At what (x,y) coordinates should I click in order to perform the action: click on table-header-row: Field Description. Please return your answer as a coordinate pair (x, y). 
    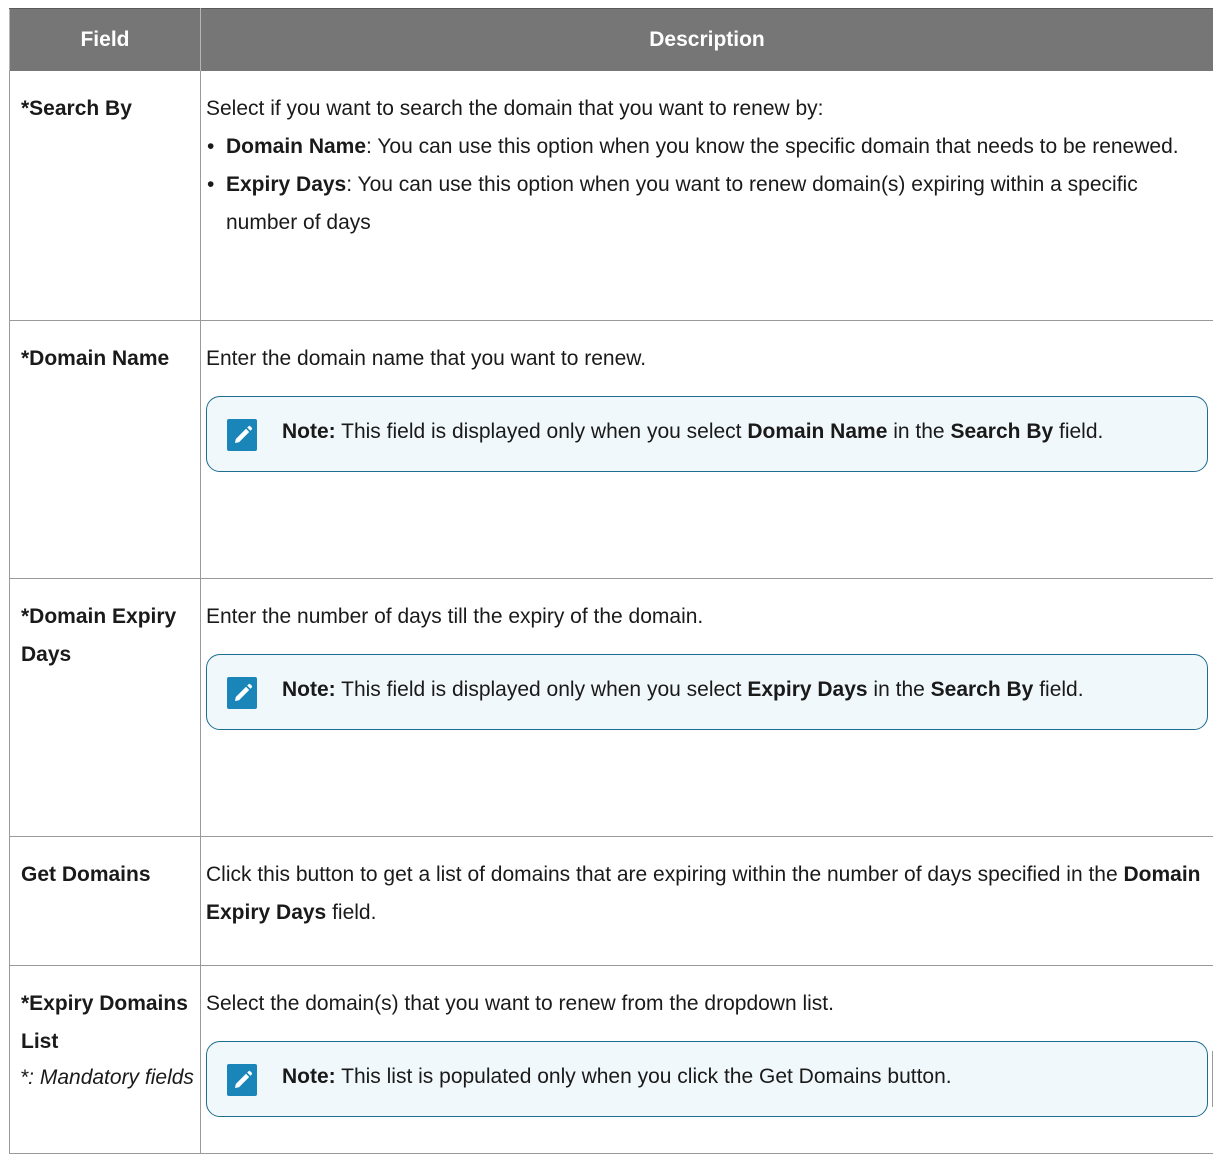
    Looking at the image, I should click on (611, 40).